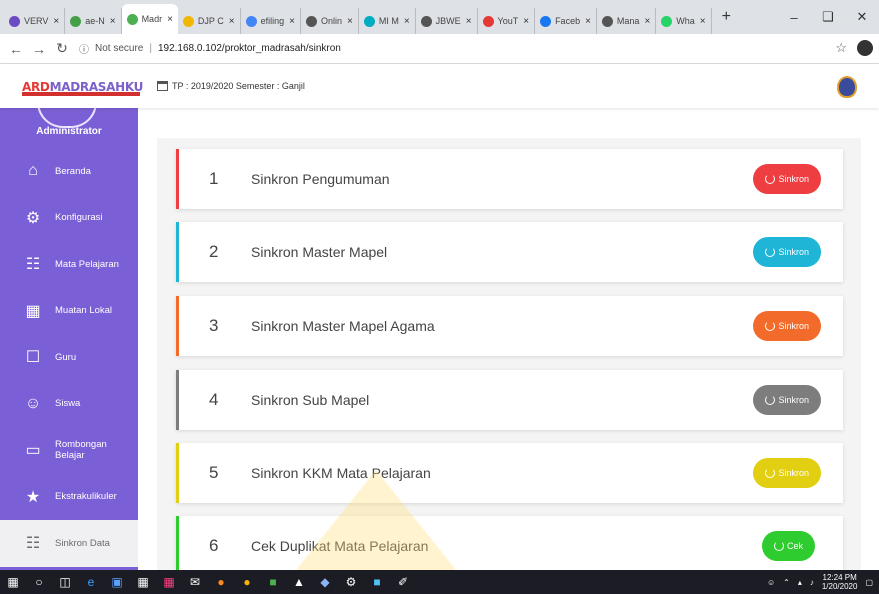 The image size is (879, 594). What do you see at coordinates (800, 582) in the screenshot?
I see `network-icon: ▴` at bounding box center [800, 582].